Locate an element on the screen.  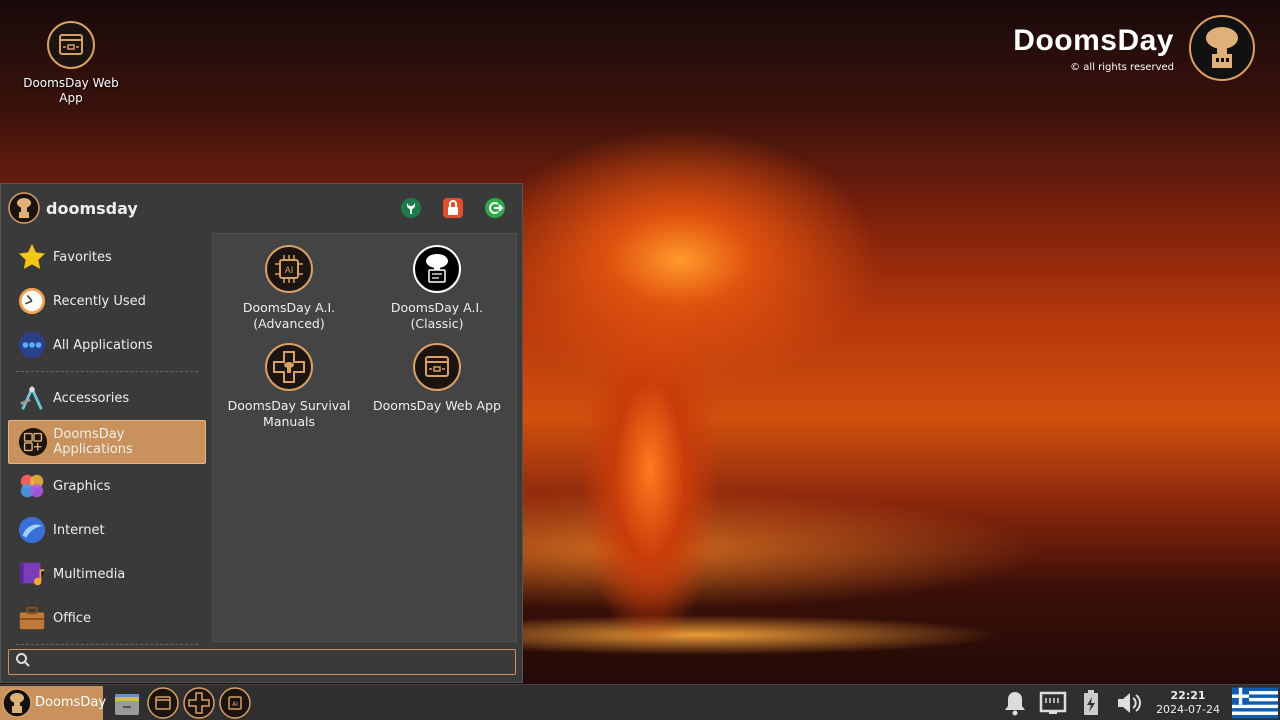
category-recently-used: Recently Used is located at coordinates (107, 301).